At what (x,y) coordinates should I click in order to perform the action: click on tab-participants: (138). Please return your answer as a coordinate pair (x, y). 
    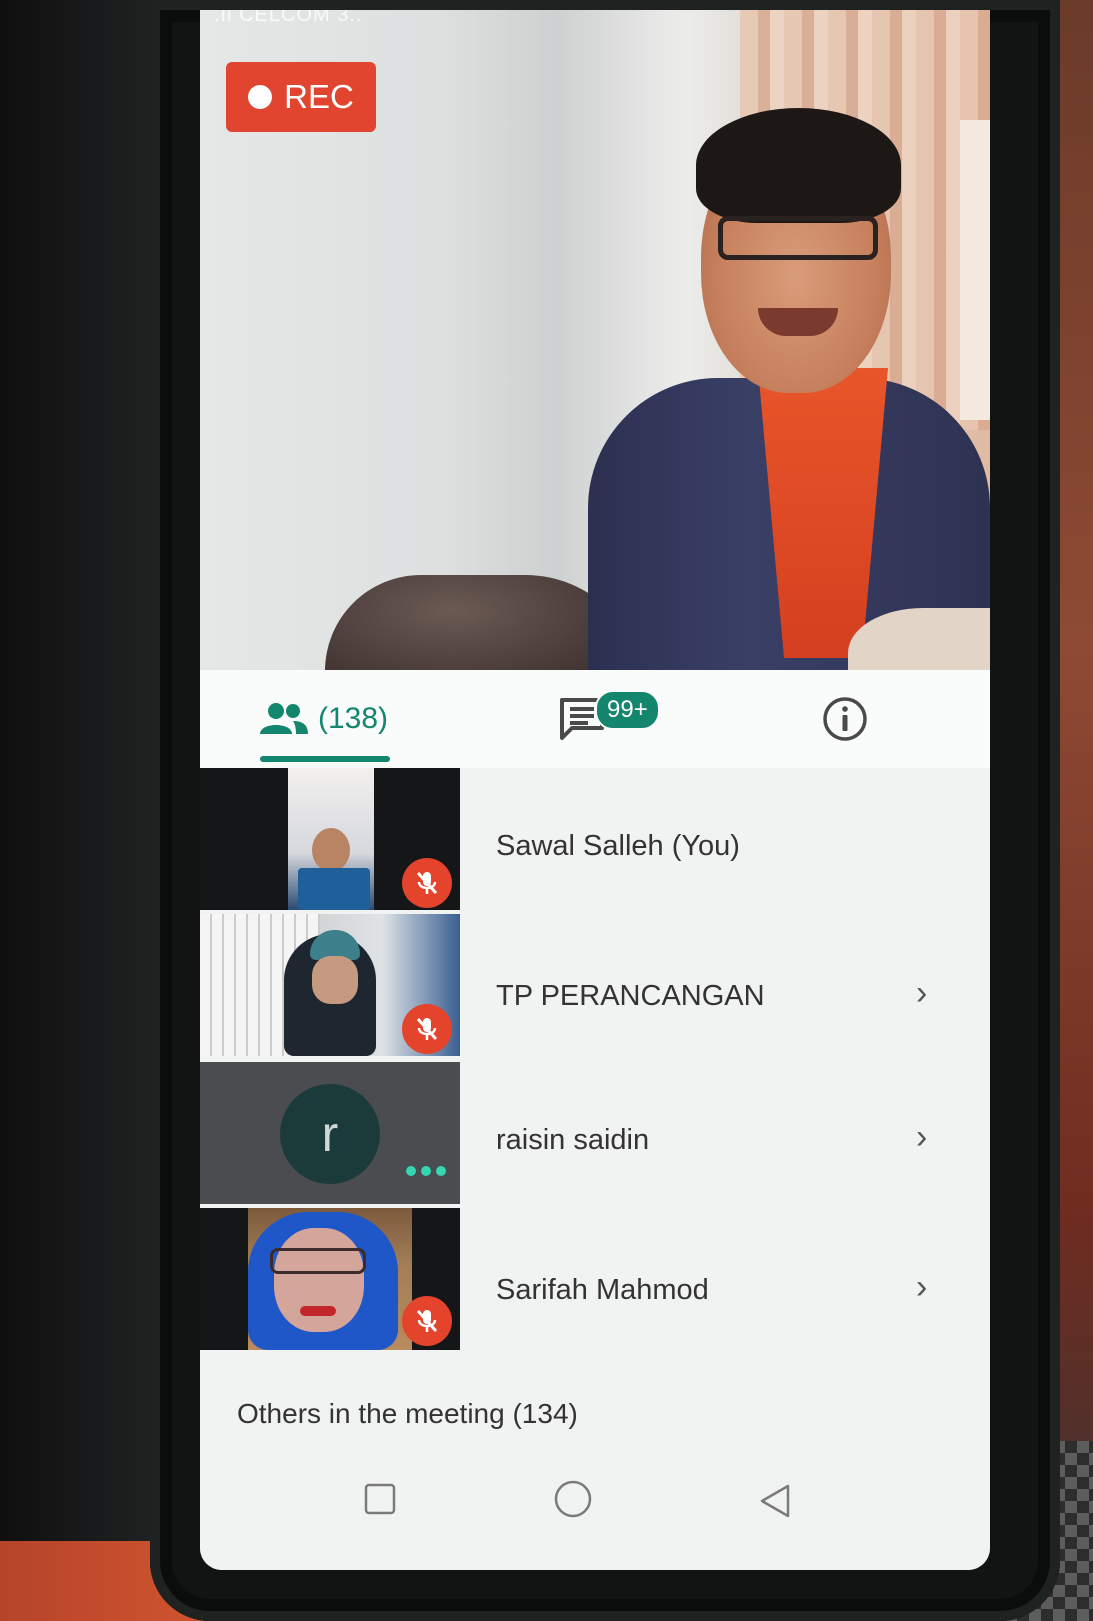
    Looking at the image, I should click on (324, 719).